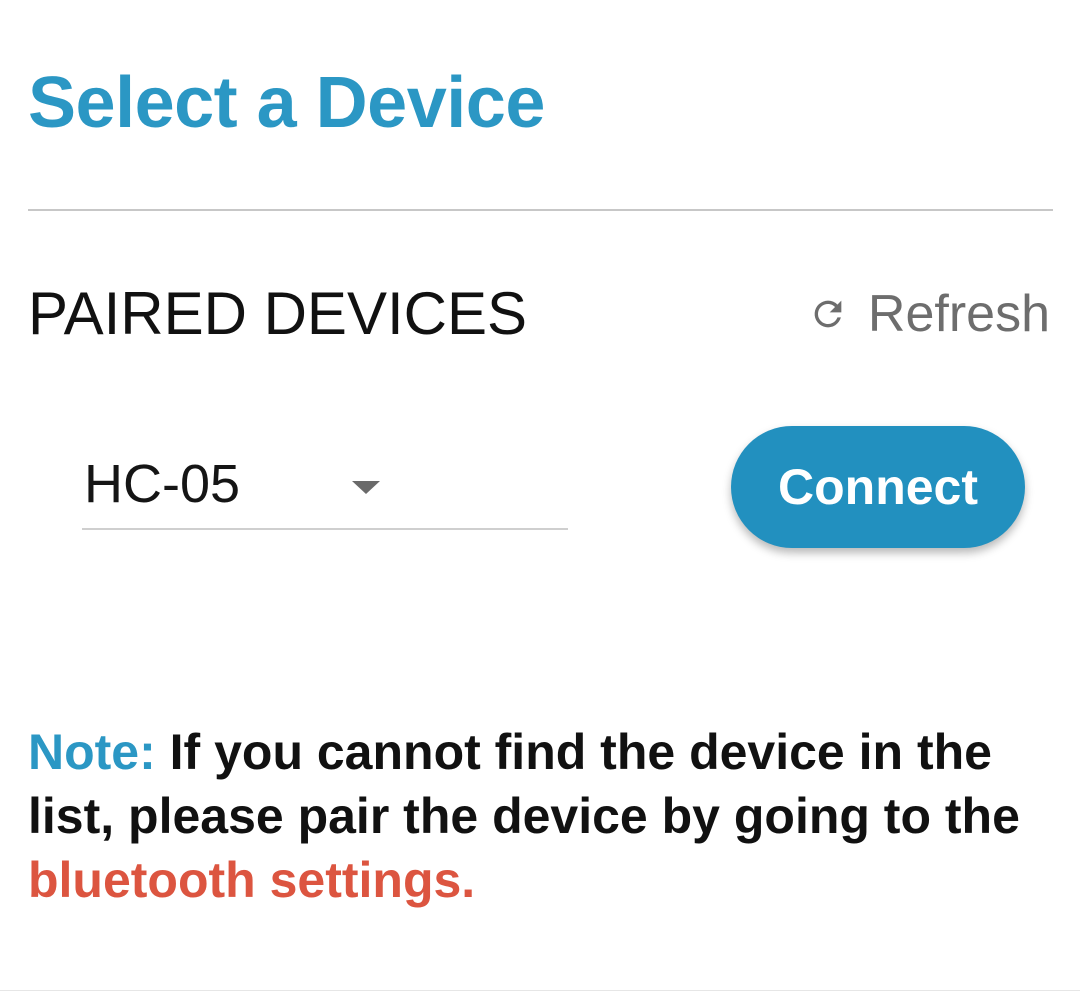  What do you see at coordinates (828, 314) in the screenshot?
I see `refresh-icon` at bounding box center [828, 314].